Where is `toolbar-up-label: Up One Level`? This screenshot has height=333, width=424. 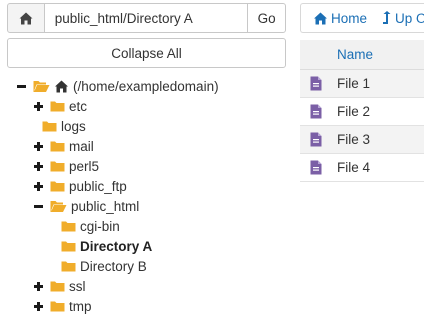 toolbar-up-label: Up One Level is located at coordinates (409, 18).